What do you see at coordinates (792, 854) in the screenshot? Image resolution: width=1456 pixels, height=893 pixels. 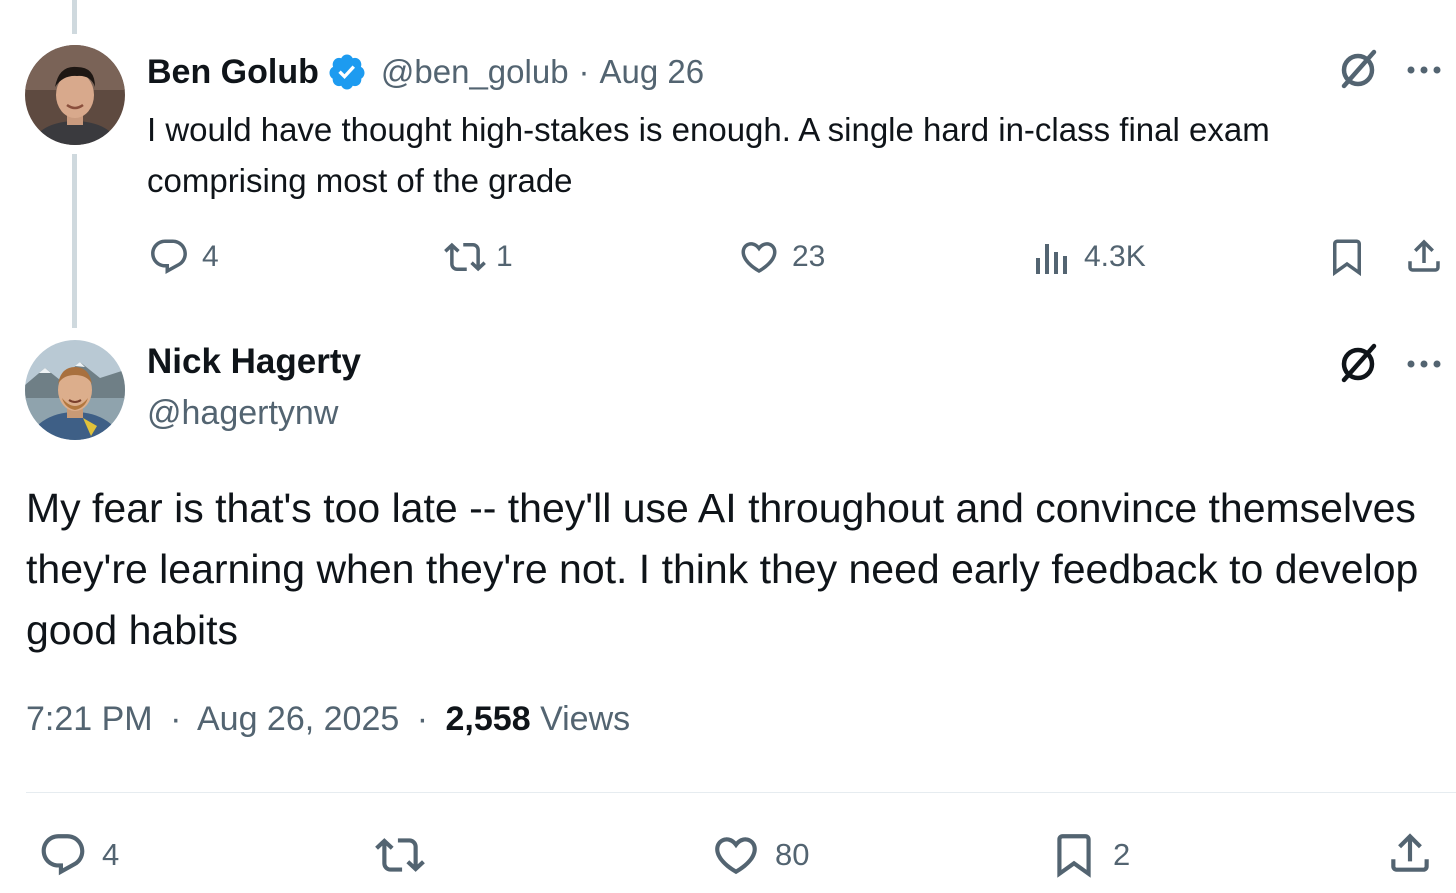 I see `reply-like-count: 80` at bounding box center [792, 854].